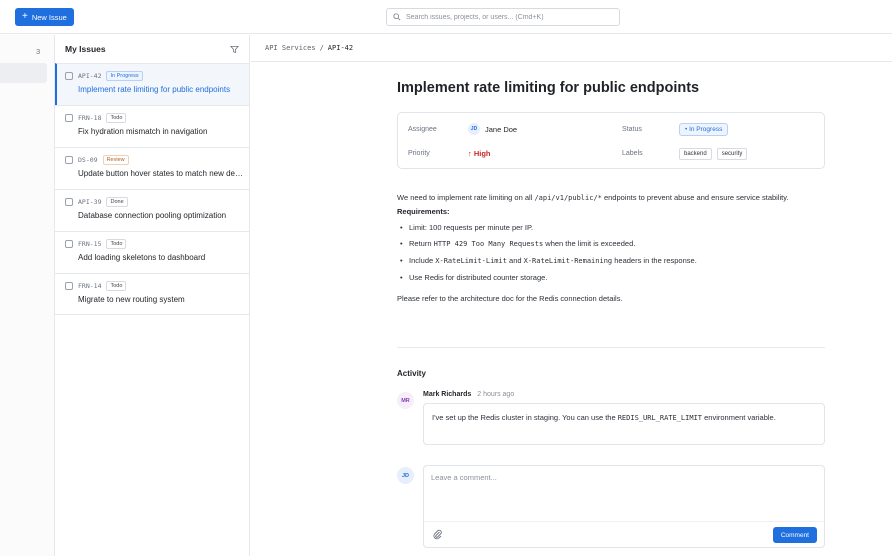 This screenshot has width=892, height=556. I want to click on breadcrumb: API Services / API-42, so click(571, 48).